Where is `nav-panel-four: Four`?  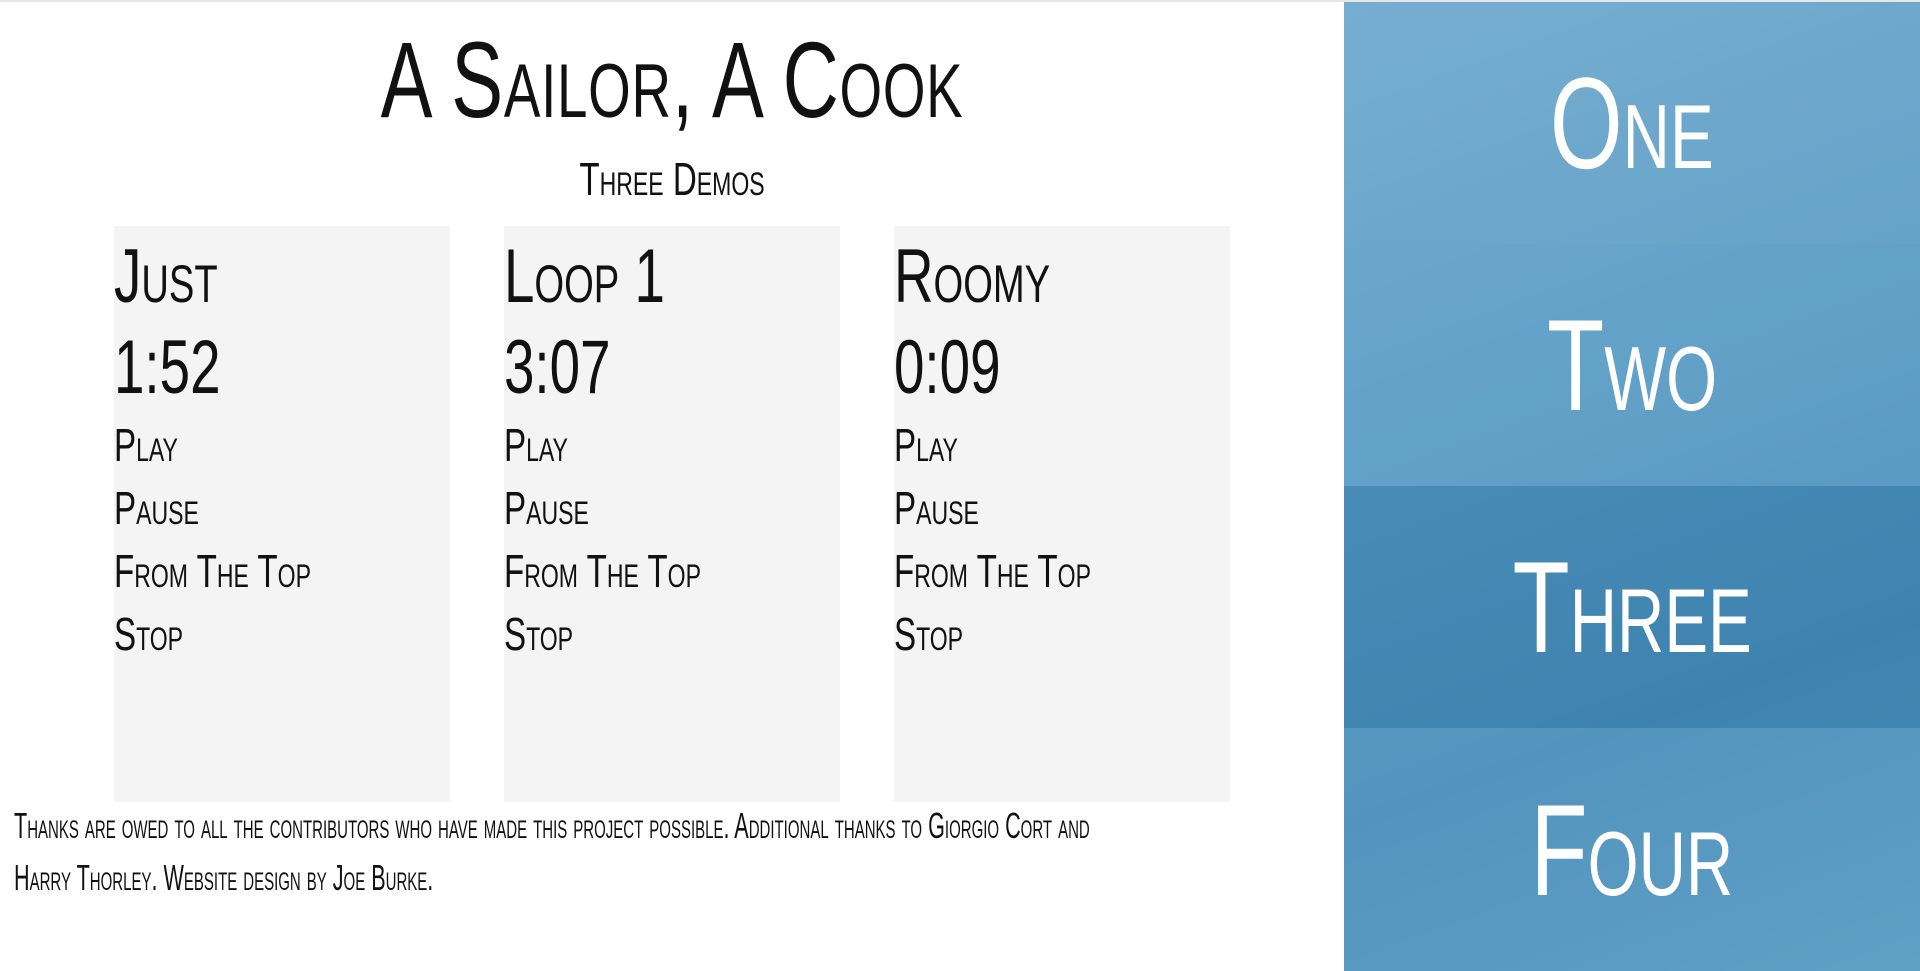
nav-panel-four: Four is located at coordinates (1632, 849).